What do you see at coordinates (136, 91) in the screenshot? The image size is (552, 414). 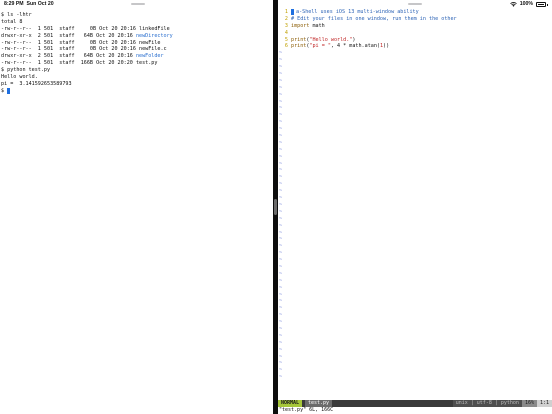 I see `terminal-prompt-line: $` at bounding box center [136, 91].